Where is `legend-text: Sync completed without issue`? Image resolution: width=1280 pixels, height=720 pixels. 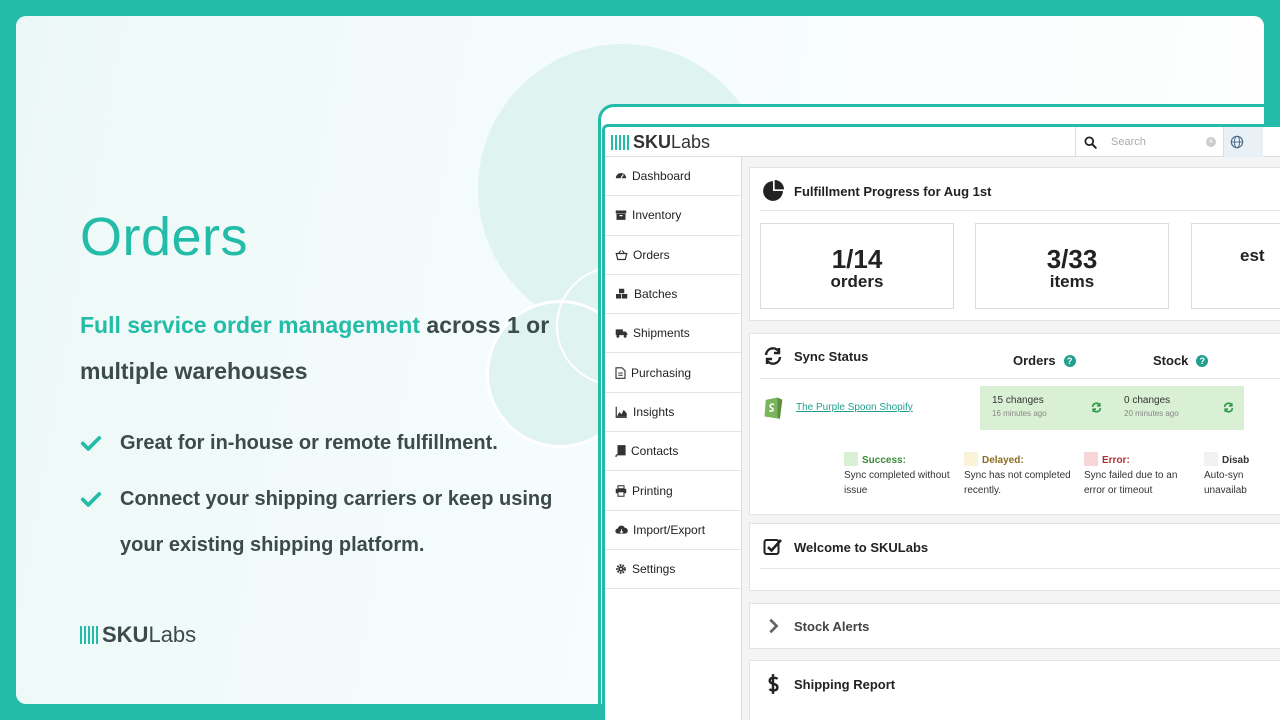
legend-text: Sync completed without issue is located at coordinates (897, 483).